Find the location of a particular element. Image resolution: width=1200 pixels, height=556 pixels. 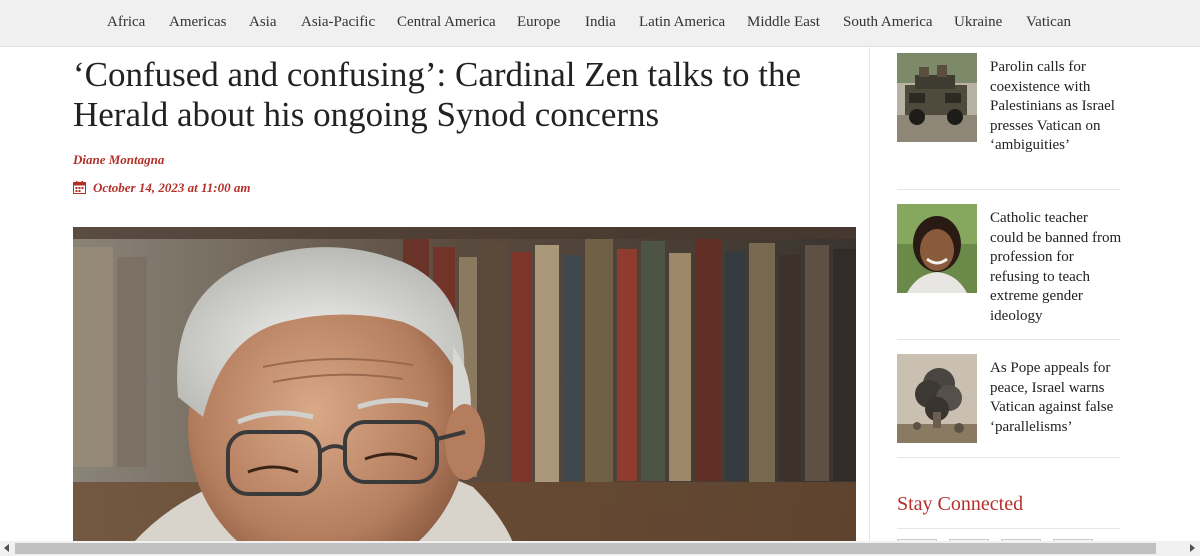

nav-item-africa: Africa is located at coordinates (126, 22).